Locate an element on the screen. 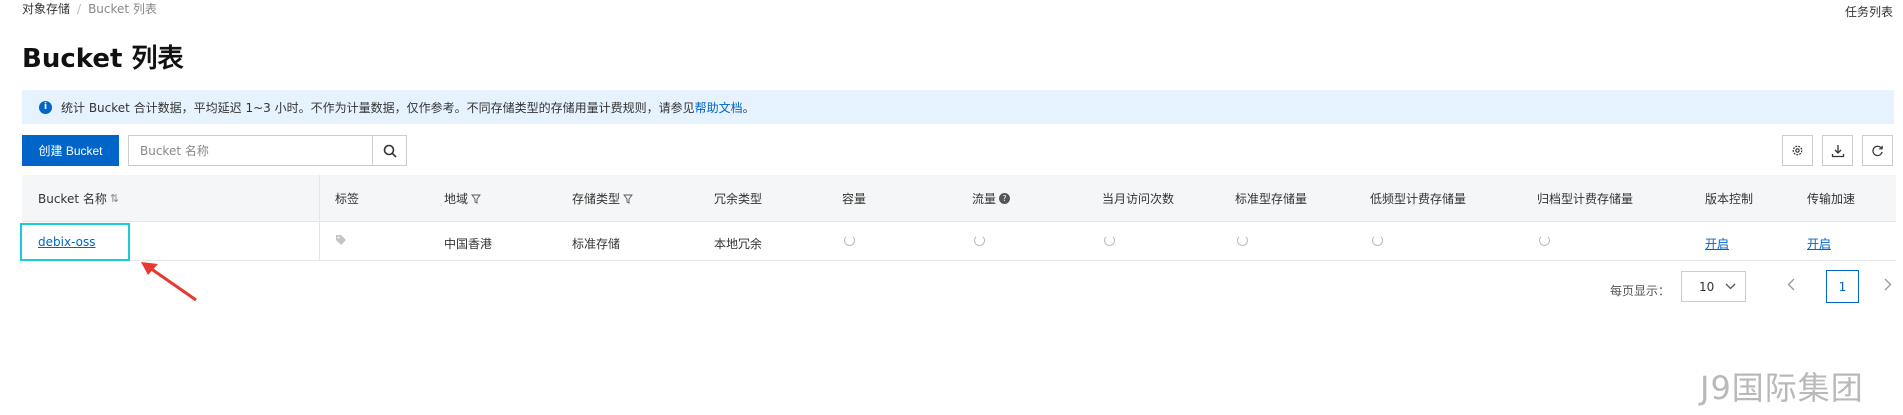 This screenshot has height=415, width=1903. th-name: Bucket 名称 ⇅ is located at coordinates (78, 198).